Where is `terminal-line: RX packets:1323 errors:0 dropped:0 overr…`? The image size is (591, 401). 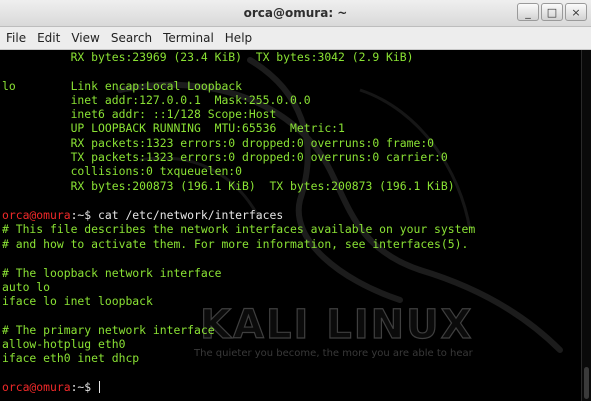
terminal-line: RX packets:1323 errors:0 dropped:0 overr… is located at coordinates (218, 143).